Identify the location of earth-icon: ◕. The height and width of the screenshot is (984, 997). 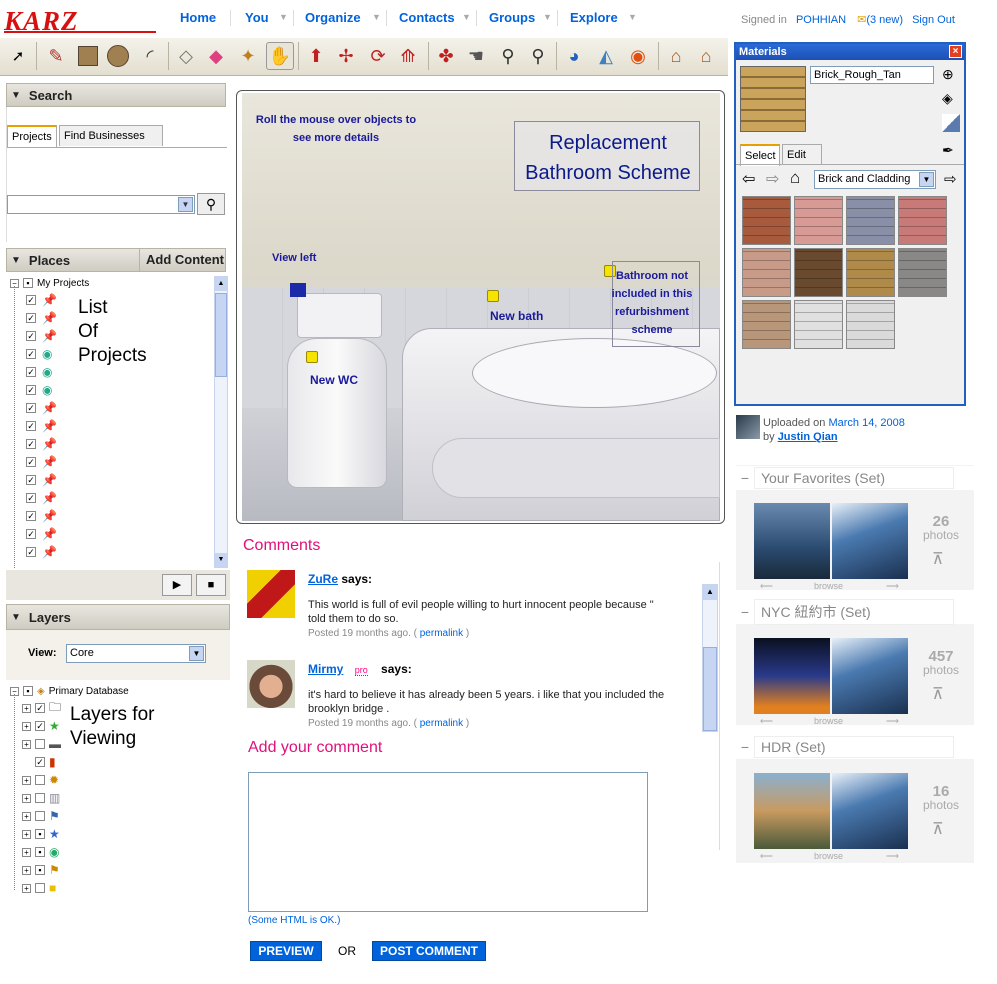
(574, 56).